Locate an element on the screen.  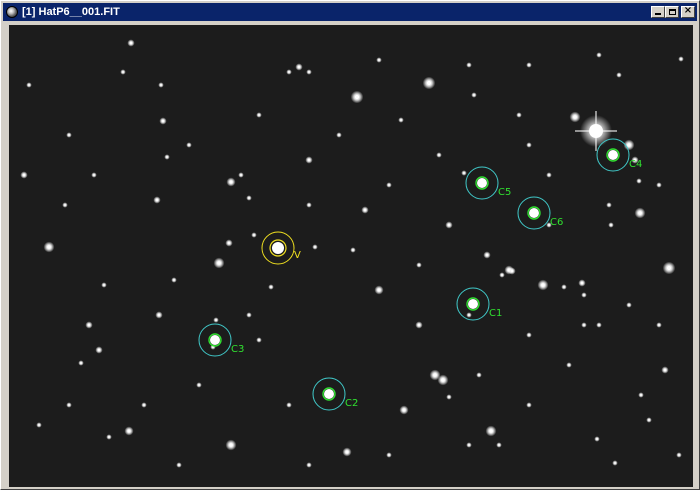
minimize-button is located at coordinates (658, 12).